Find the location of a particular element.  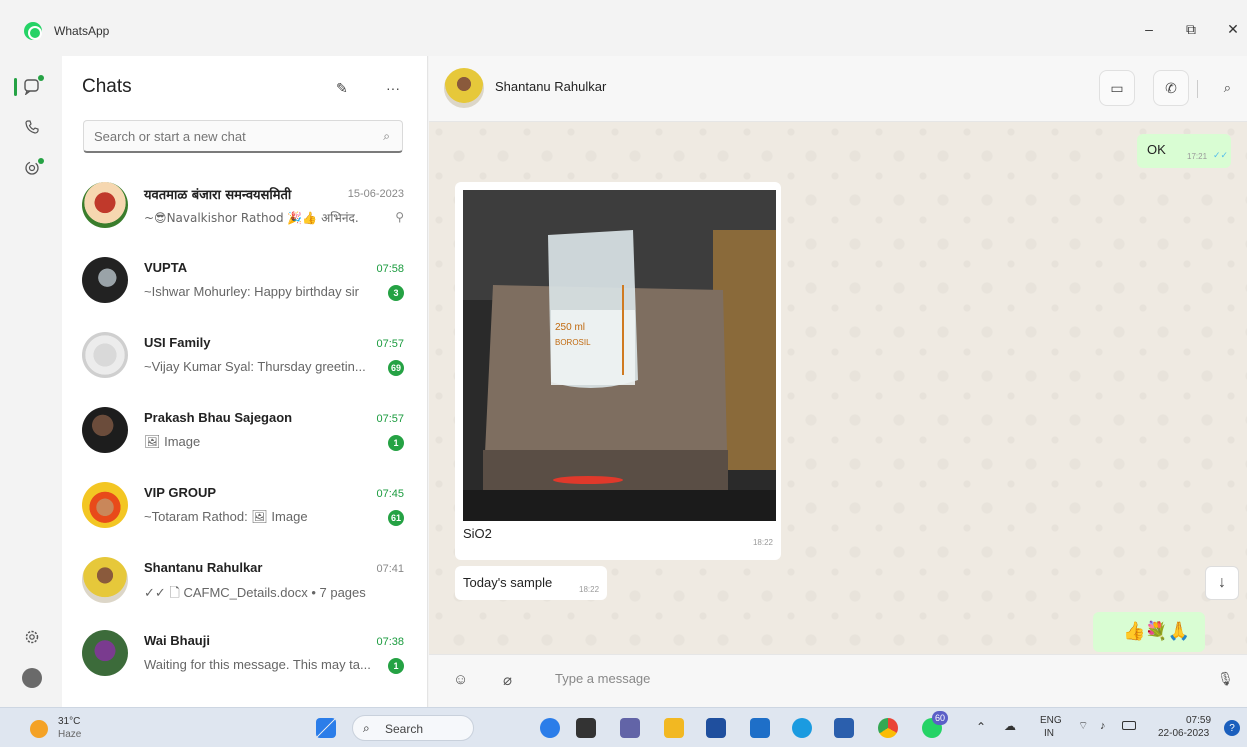

divider is located at coordinates (1197, 89).